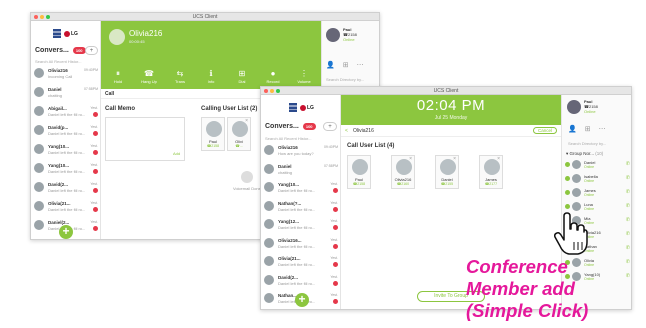 The image size is (646, 328). I want to click on group-header: ▾ Group Nor... (10), so click(584, 154).